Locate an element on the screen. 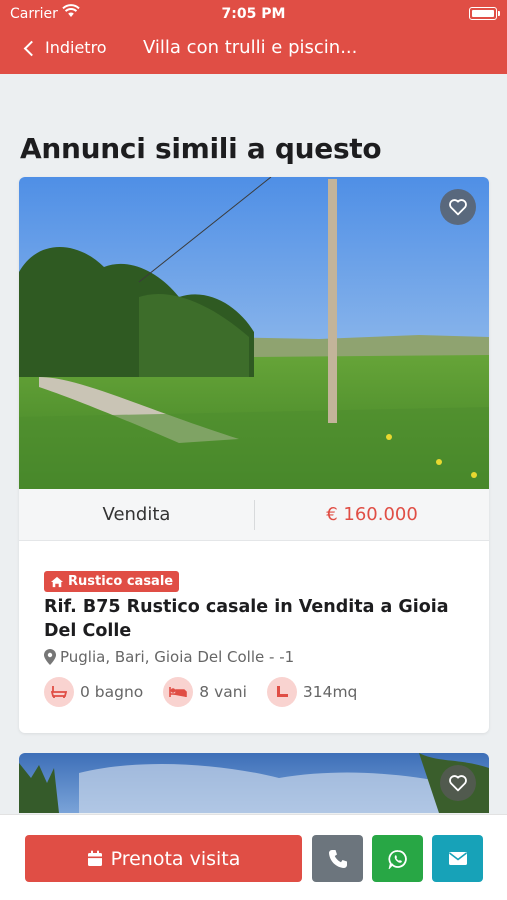  feature-list: 0 bagno 8 vani 314mq is located at coordinates (200, 692).